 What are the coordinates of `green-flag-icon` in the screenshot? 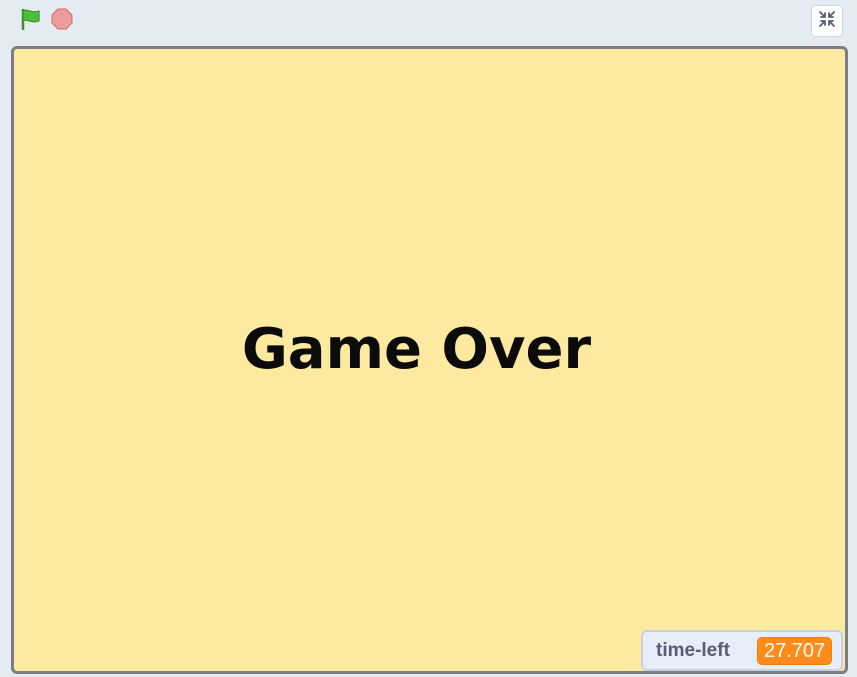 It's located at (30, 21).